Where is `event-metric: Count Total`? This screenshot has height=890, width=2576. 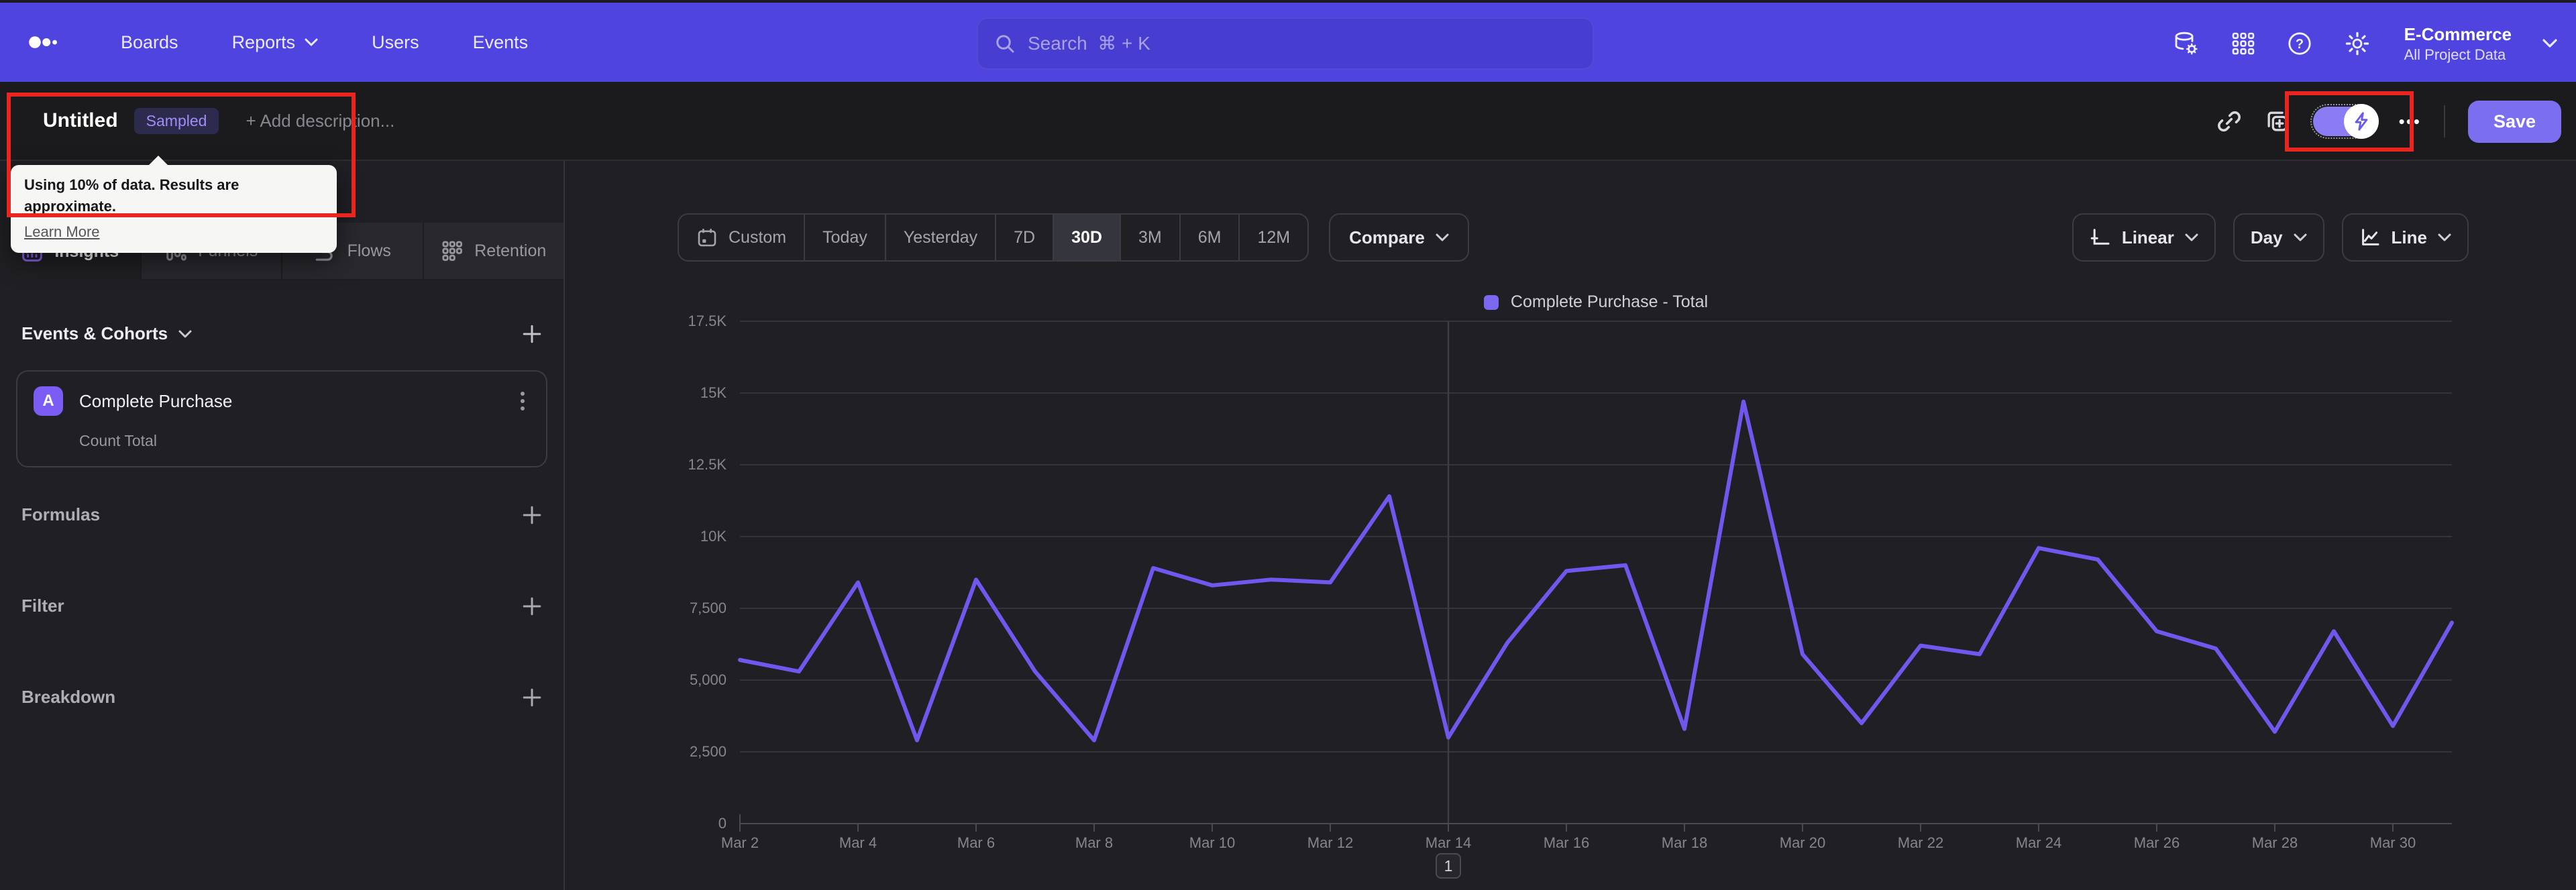 event-metric: Count Total is located at coordinates (304, 441).